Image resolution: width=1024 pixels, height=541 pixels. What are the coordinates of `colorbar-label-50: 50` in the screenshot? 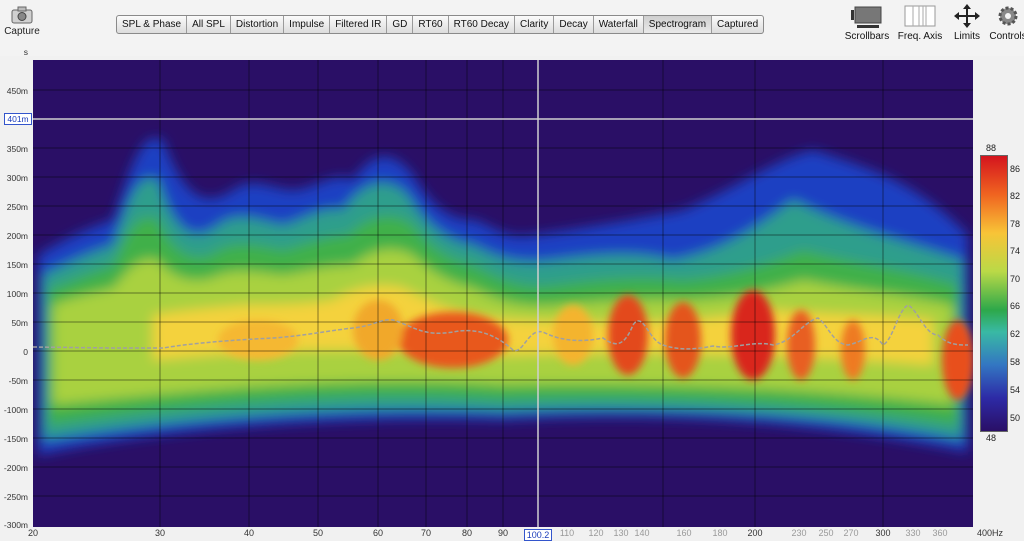 It's located at (1015, 418).